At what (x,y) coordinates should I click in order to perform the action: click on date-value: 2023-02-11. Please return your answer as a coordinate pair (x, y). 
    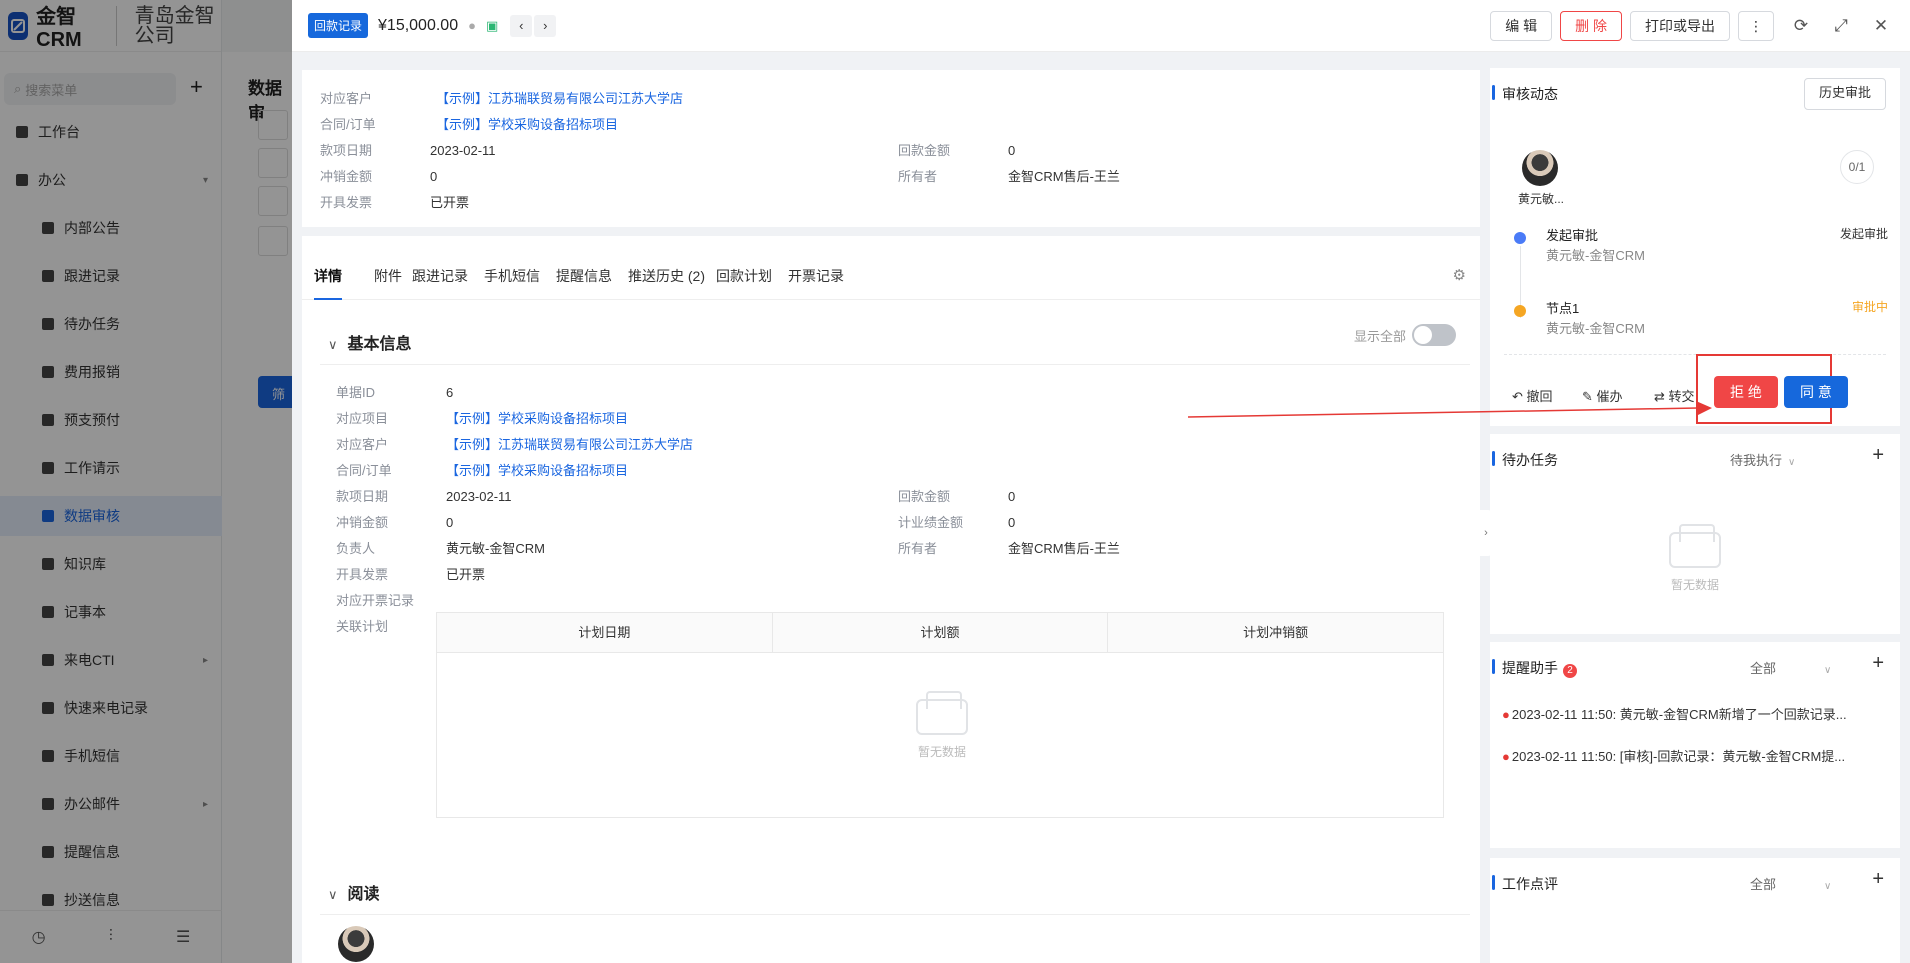
    Looking at the image, I should click on (479, 496).